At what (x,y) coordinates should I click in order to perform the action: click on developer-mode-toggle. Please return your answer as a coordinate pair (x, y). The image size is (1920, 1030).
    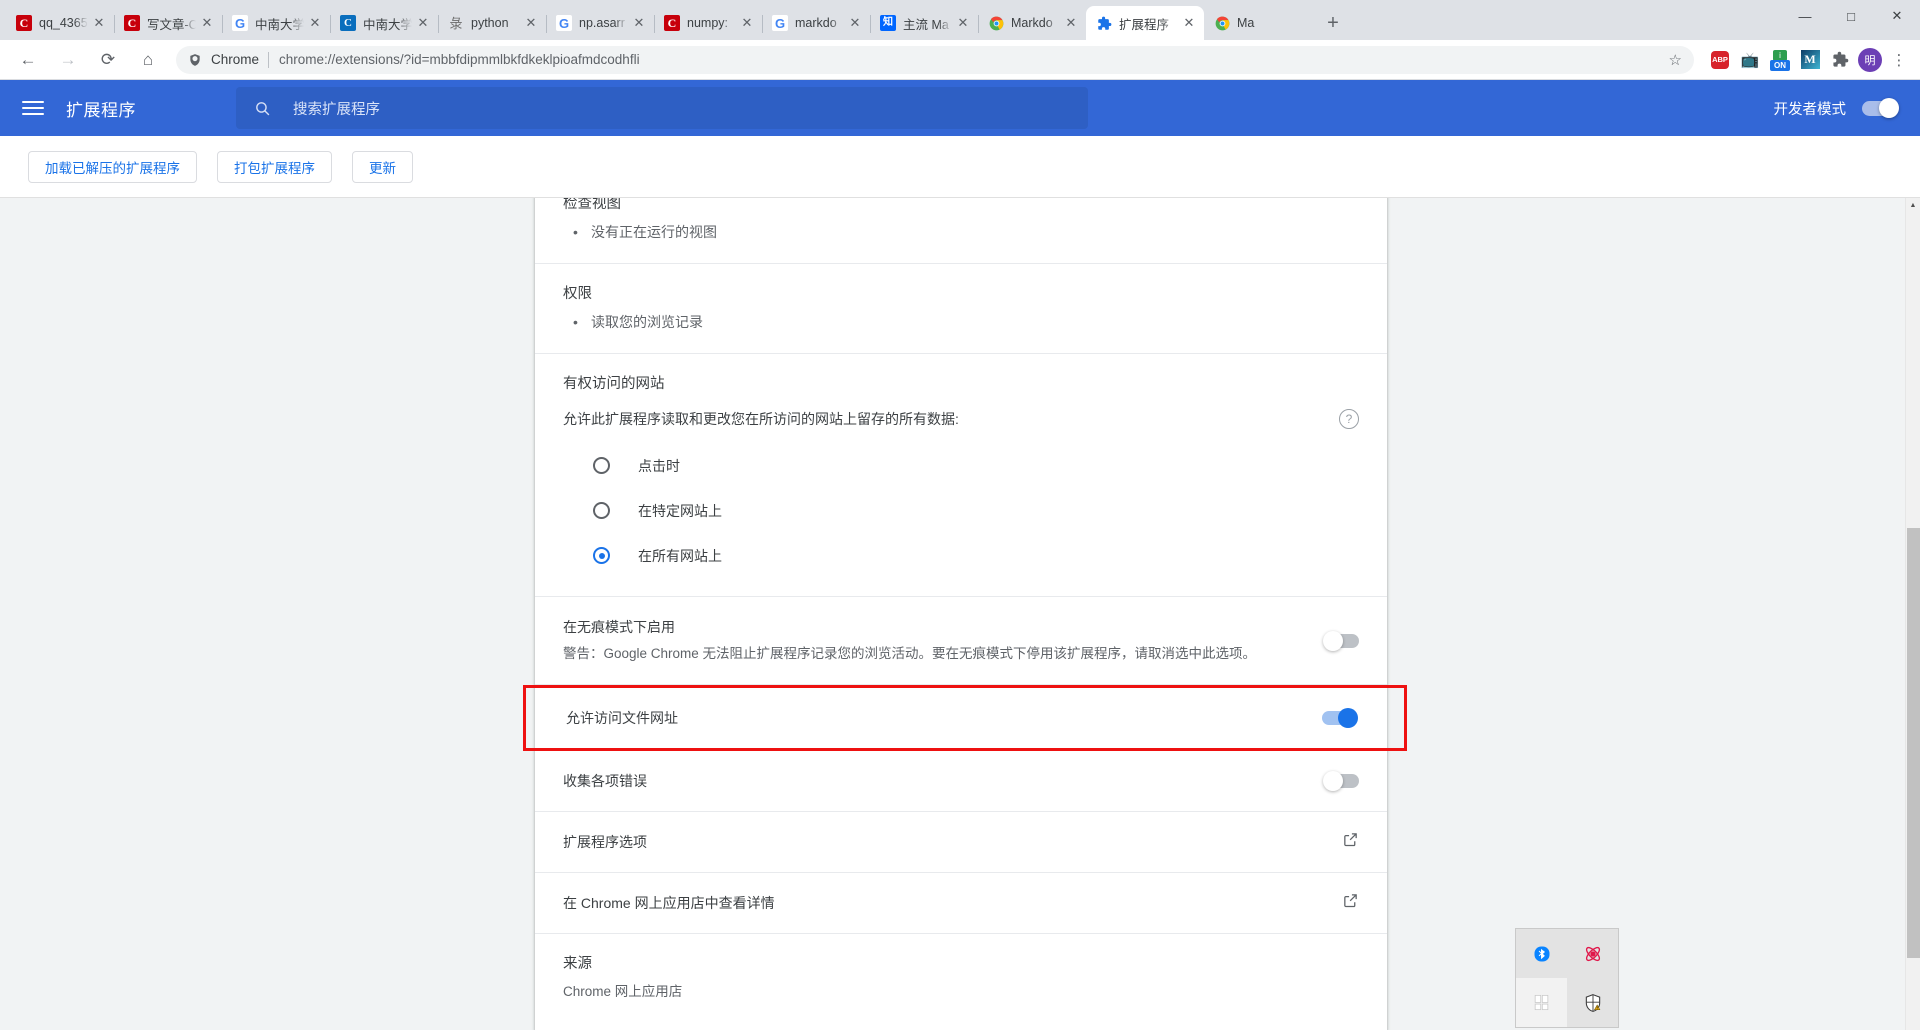
    Looking at the image, I should click on (1880, 107).